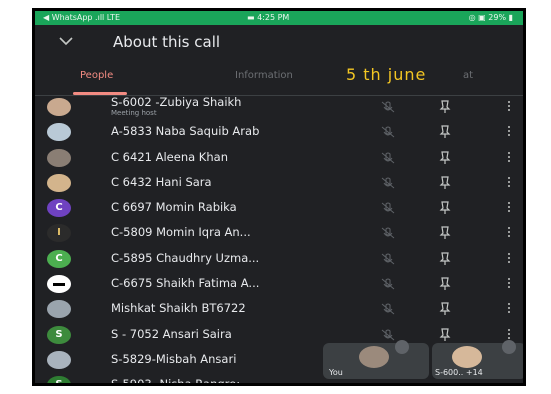 The height and width of the screenshot is (394, 551). I want to click on participant-name: C 6697 Momin Rabika, so click(174, 207).